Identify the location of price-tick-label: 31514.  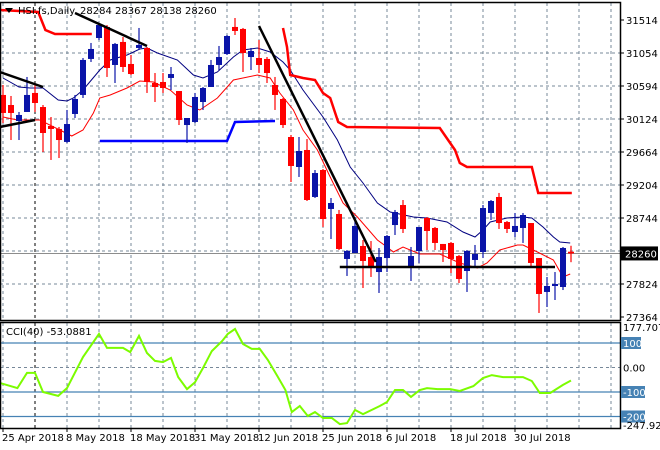
(642, 21).